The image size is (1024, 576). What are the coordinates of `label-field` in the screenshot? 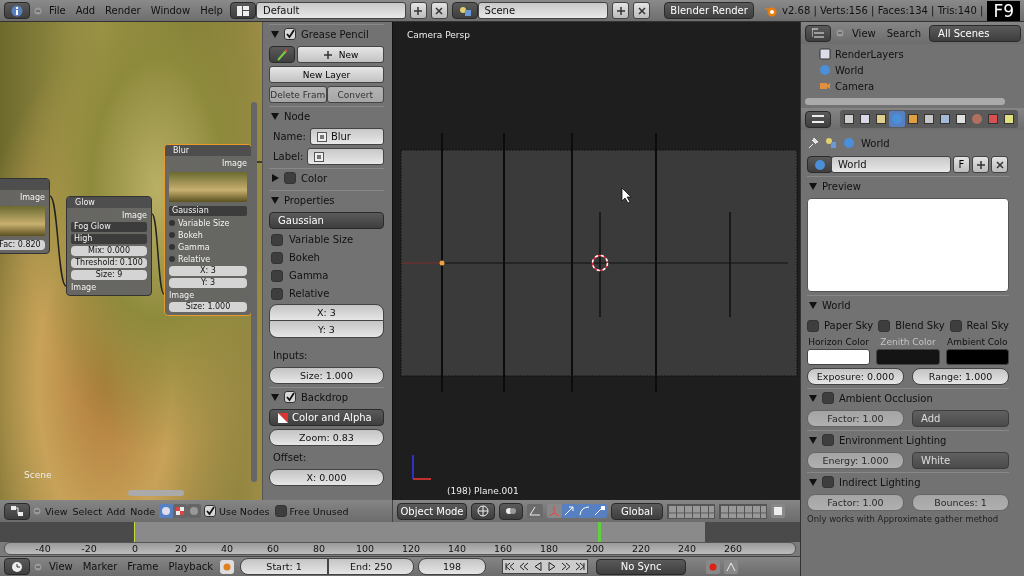 It's located at (345, 156).